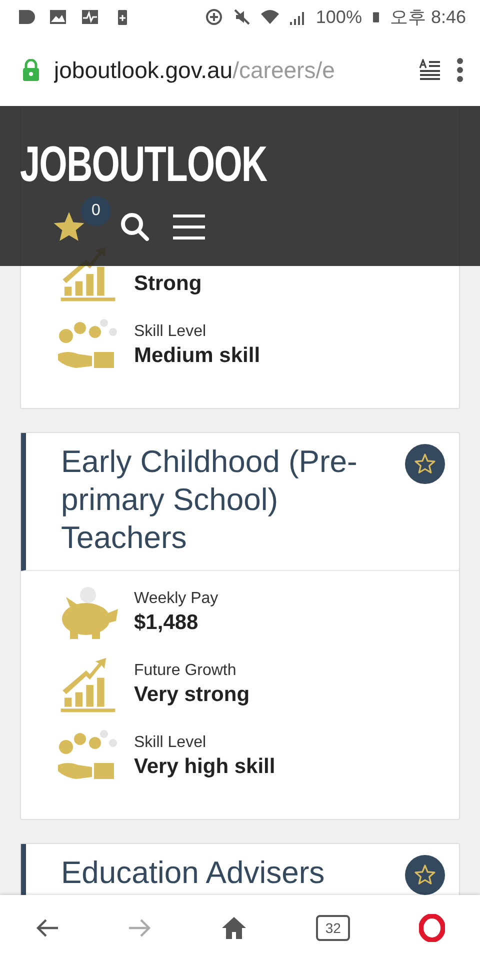  What do you see at coordinates (228, 500) in the screenshot?
I see `career-title: Early Childhood (Pre-primary School) Teachers` at bounding box center [228, 500].